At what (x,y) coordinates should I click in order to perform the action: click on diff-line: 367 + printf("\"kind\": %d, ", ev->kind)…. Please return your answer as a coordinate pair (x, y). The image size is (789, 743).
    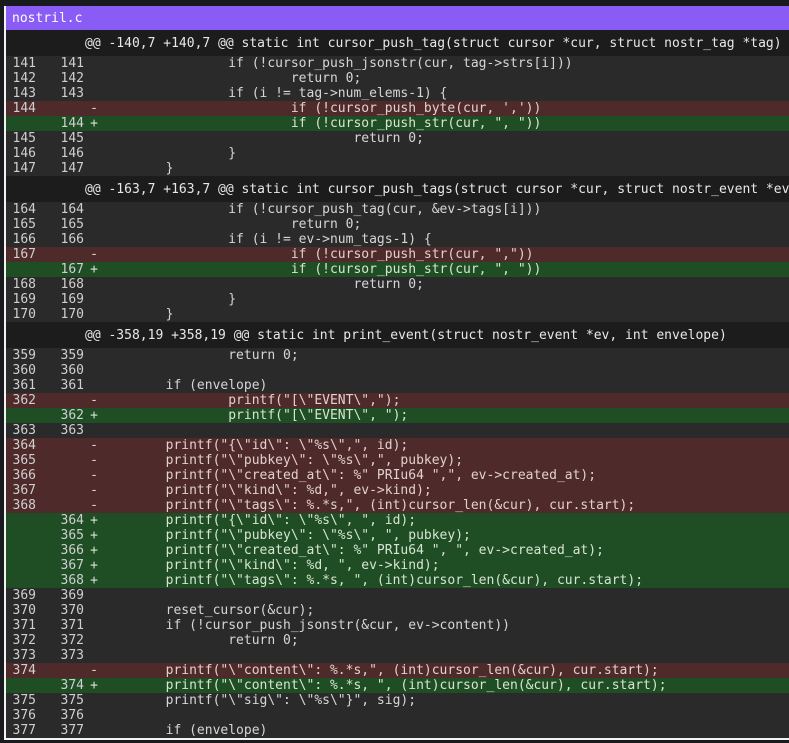
    Looking at the image, I should click on (397, 565).